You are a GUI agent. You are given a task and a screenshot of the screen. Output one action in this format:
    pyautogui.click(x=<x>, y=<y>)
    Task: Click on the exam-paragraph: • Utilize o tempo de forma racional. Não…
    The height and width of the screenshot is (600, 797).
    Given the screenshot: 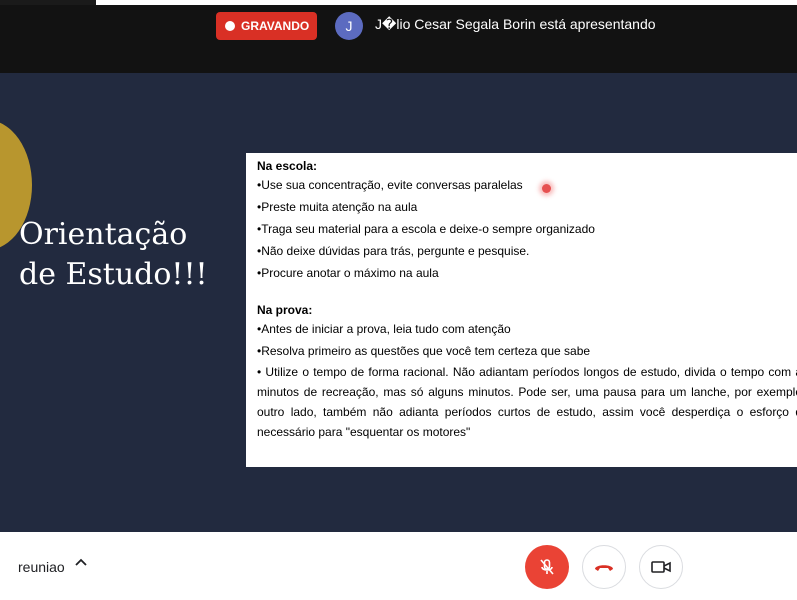 What is the action you would take?
    pyautogui.click(x=527, y=402)
    